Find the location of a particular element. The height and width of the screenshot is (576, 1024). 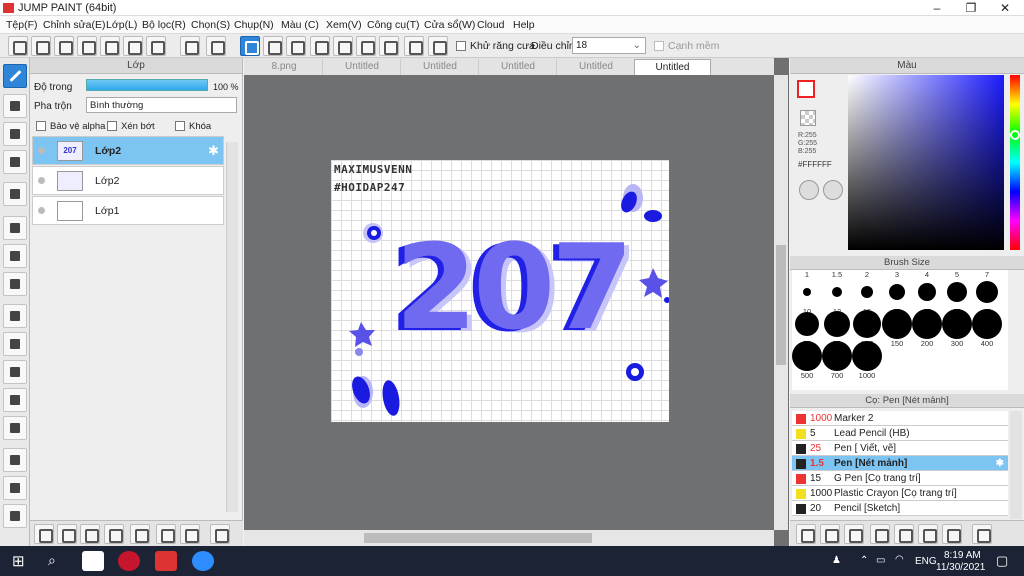

brush-list-item: 5 Lead Pencil (HB) is located at coordinates (900, 433).